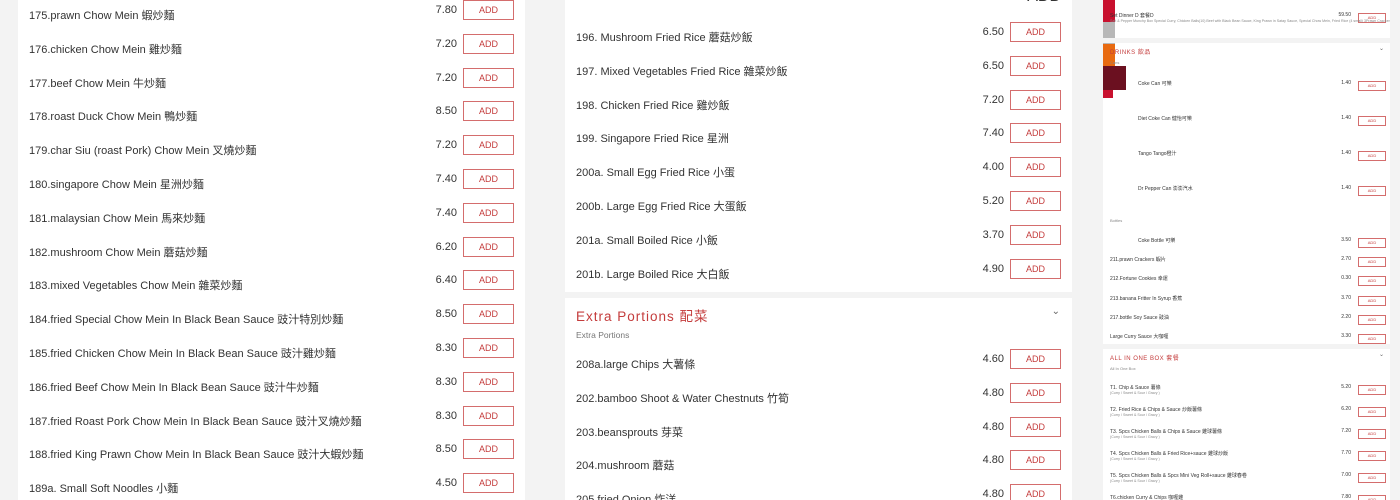 The width and height of the screenshot is (1400, 500). I want to click on menu-item: 201a. Small Boiled Rice 小飯 3.70 ADD, so click(818, 241).